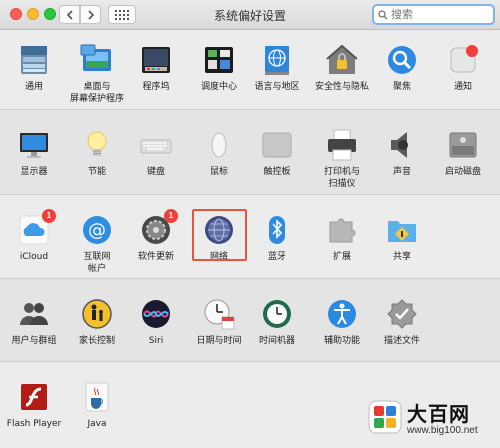 The height and width of the screenshot is (448, 500). I want to click on keyboard-icon, so click(156, 145).